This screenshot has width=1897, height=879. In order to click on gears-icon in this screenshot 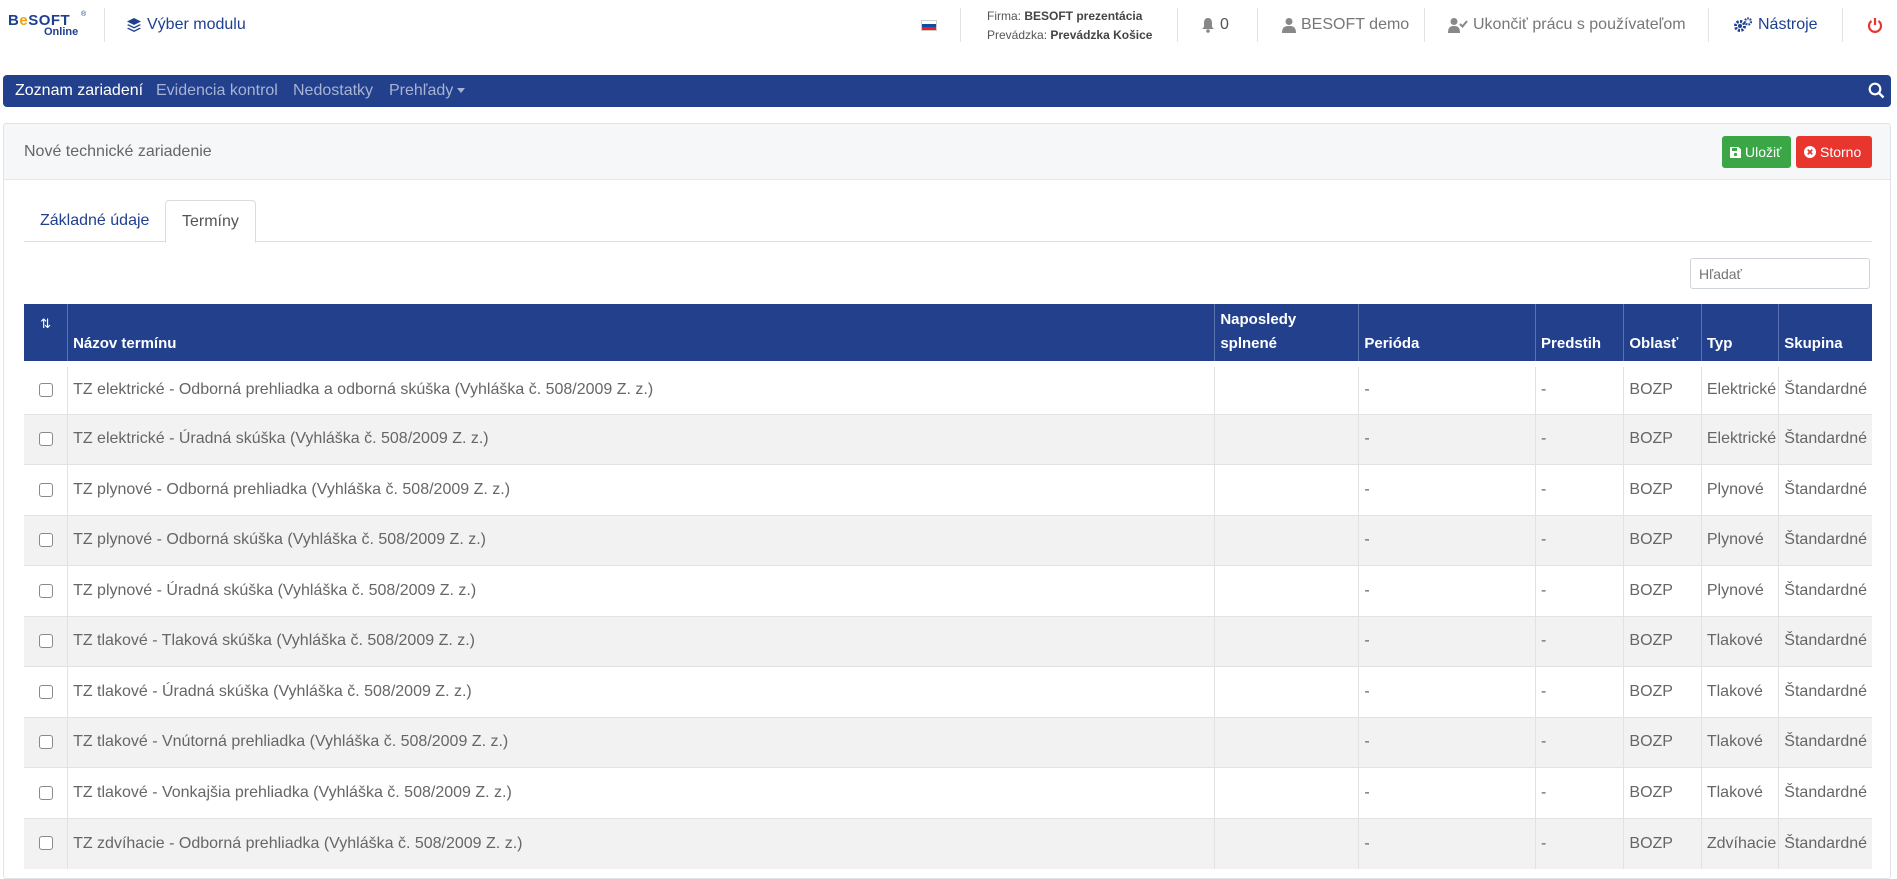, I will do `click(1743, 24)`.